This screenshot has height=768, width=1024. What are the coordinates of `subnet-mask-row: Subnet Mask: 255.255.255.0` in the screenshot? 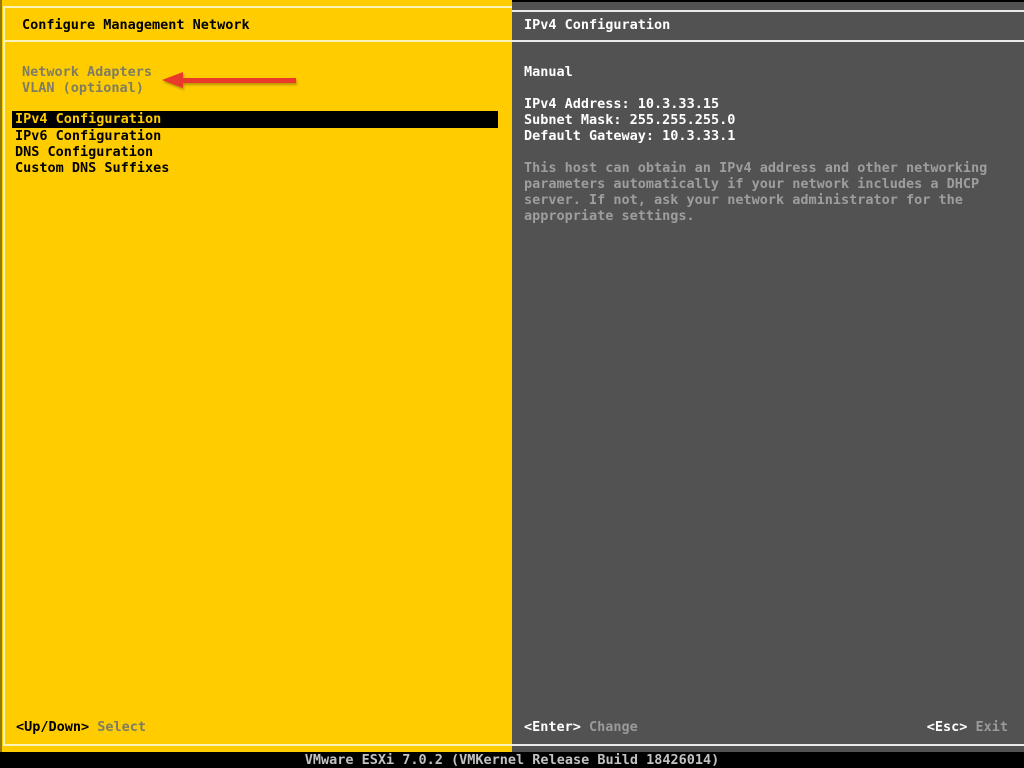 It's located at (629, 120).